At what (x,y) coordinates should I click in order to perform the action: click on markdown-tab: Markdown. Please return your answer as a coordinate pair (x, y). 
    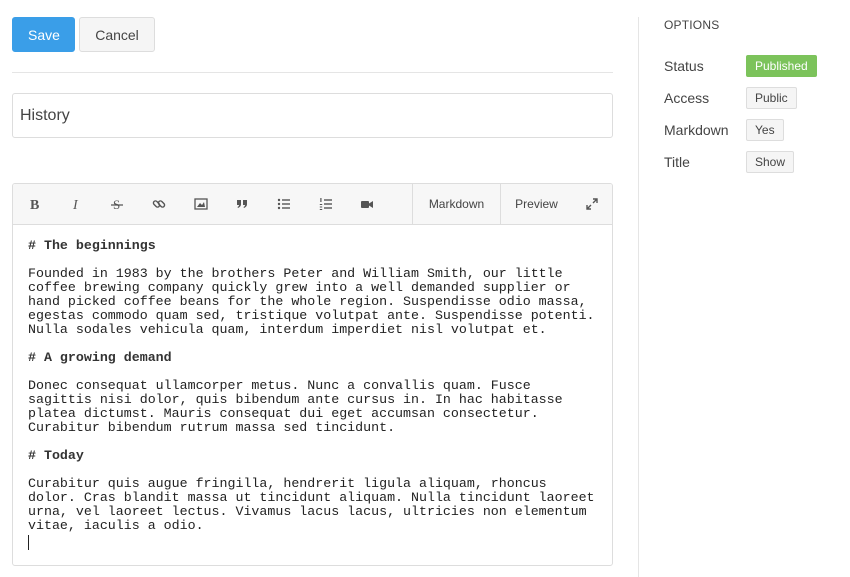
    Looking at the image, I should click on (456, 204).